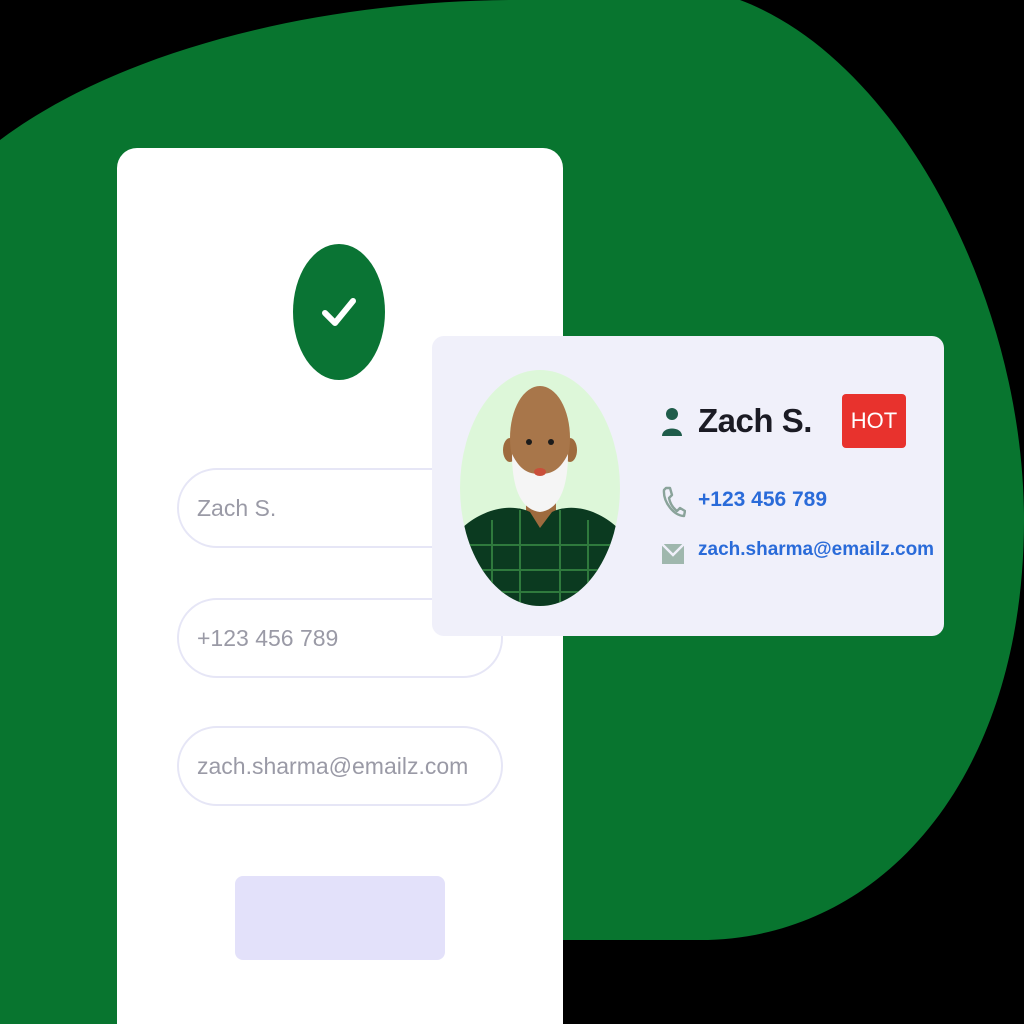 The image size is (1024, 1024). Describe the element at coordinates (333, 765) in the screenshot. I see `email-field-placeholder: zach.sharma@emailz.com` at that location.